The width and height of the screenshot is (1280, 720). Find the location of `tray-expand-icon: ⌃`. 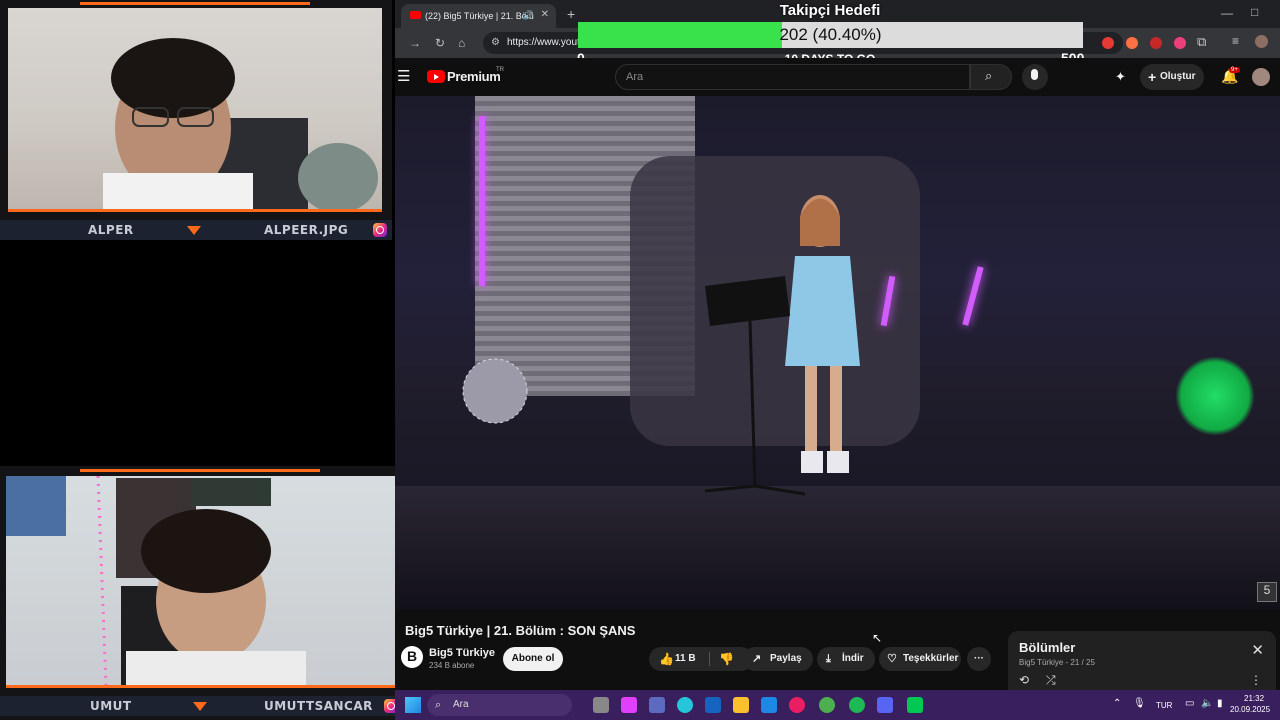

tray-expand-icon: ⌃ is located at coordinates (1117, 703).